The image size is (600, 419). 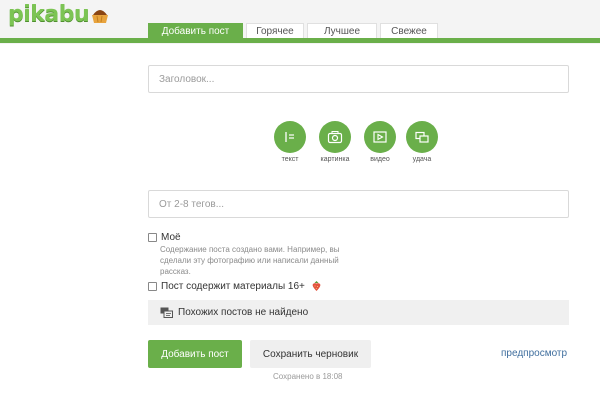 I want to click on block-label-image: картинка, so click(x=335, y=159).